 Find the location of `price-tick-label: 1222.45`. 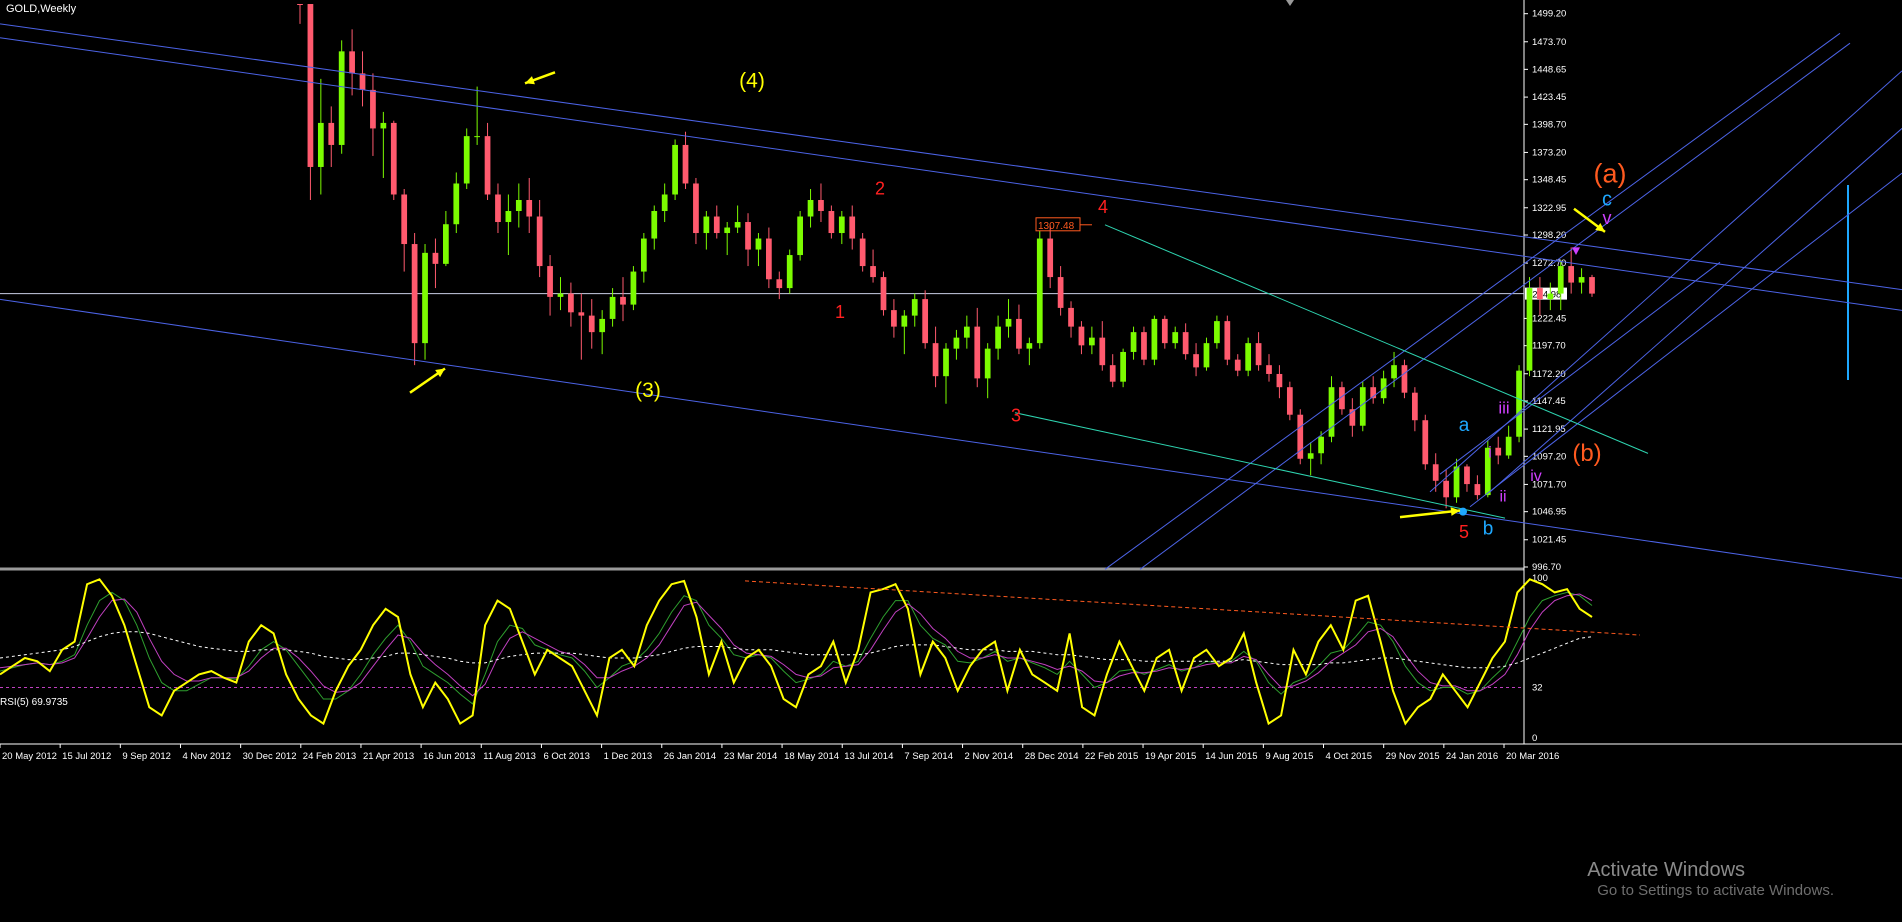

price-tick-label: 1222.45 is located at coordinates (1549, 318).